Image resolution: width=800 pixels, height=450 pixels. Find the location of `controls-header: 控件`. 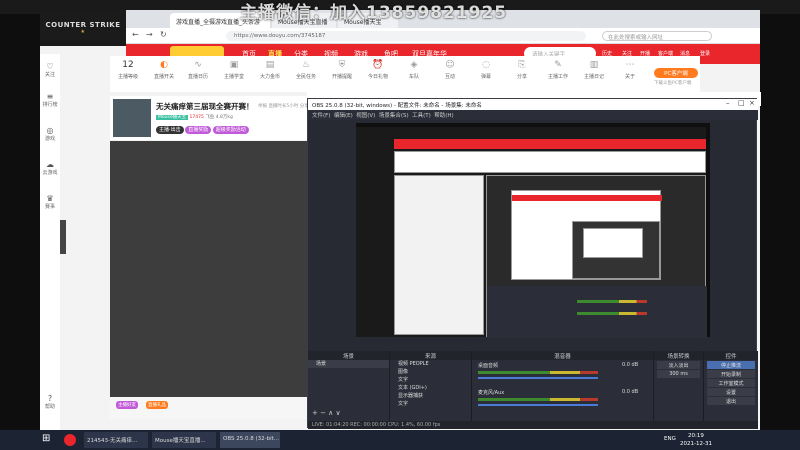

controls-header: 控件 is located at coordinates (731, 355).